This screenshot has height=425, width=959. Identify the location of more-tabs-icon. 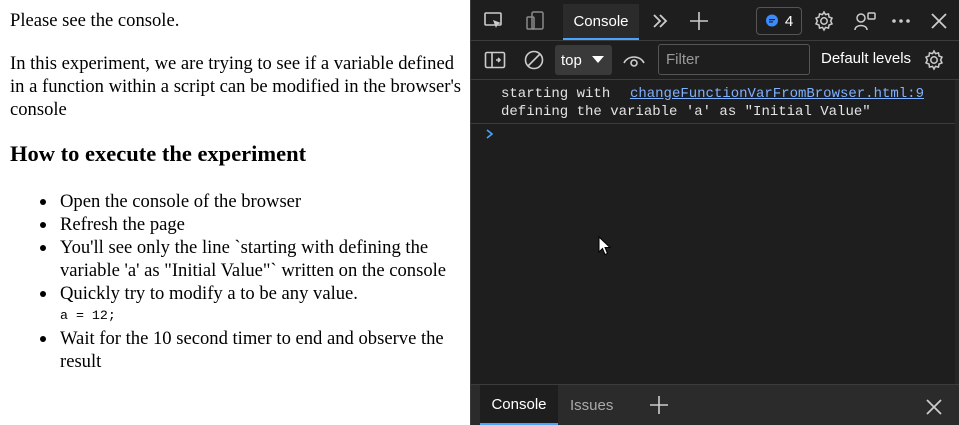
(660, 21).